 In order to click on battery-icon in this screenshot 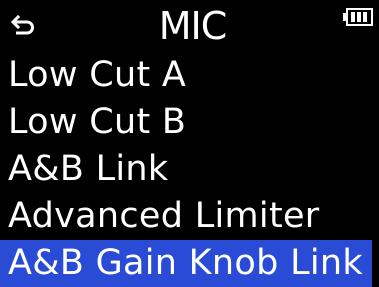, I will do `click(358, 17)`.